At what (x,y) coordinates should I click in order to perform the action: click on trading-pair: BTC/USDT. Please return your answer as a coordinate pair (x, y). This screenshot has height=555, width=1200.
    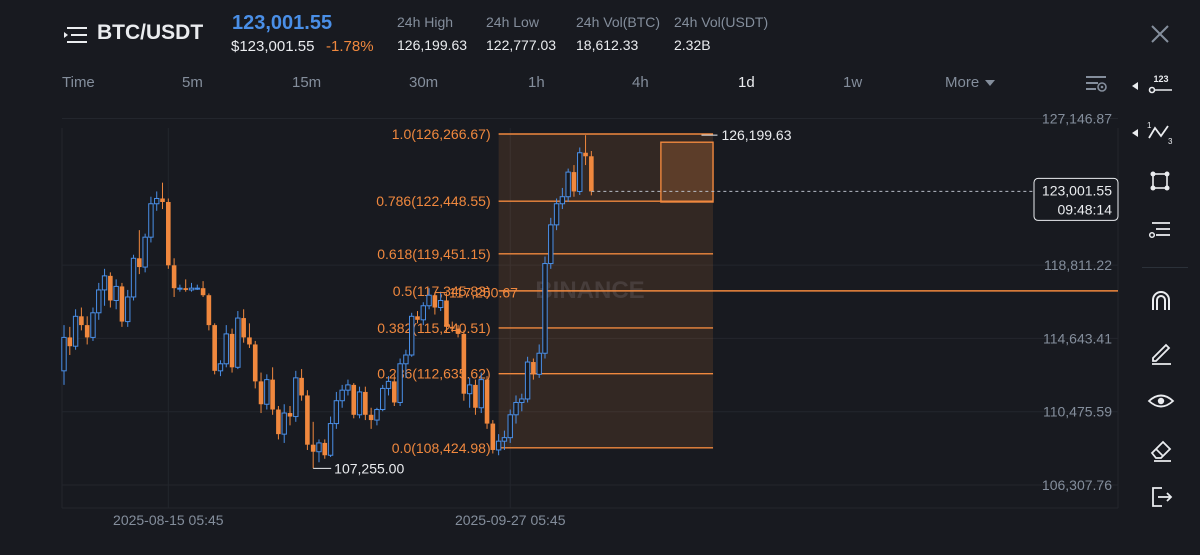
    Looking at the image, I should click on (150, 33).